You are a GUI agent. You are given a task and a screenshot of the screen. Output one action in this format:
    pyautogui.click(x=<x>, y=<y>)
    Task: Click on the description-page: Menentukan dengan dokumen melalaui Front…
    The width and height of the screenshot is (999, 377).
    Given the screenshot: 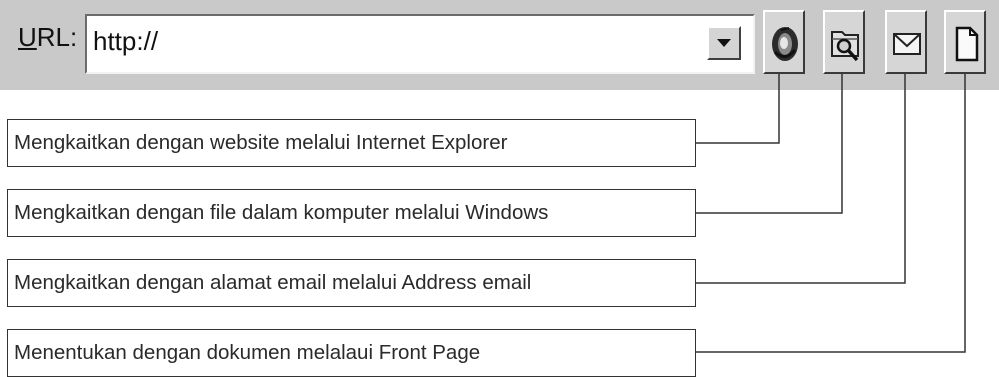 What is the action you would take?
    pyautogui.click(x=247, y=352)
    